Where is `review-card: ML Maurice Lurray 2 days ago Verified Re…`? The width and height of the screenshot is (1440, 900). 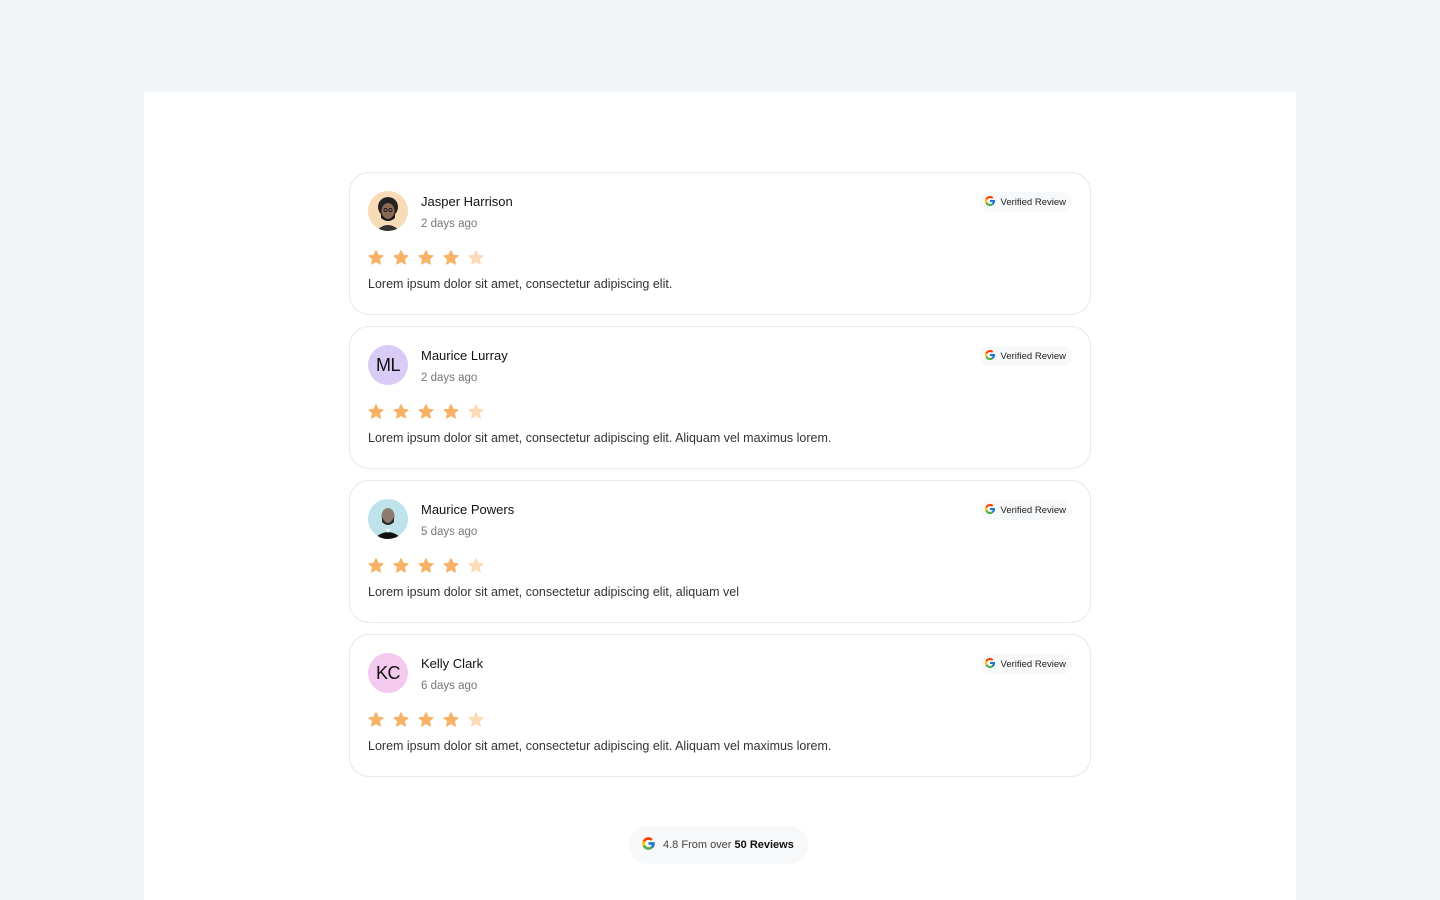 review-card: ML Maurice Lurray 2 days ago Verified Re… is located at coordinates (720, 397).